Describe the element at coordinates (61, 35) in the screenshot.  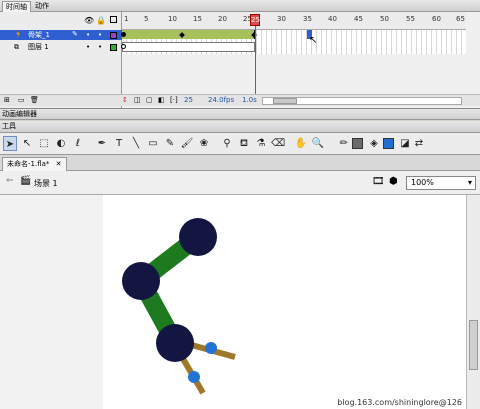
I see `layer-row-armature: 🏃 骨架_1 ✎ • •` at that location.